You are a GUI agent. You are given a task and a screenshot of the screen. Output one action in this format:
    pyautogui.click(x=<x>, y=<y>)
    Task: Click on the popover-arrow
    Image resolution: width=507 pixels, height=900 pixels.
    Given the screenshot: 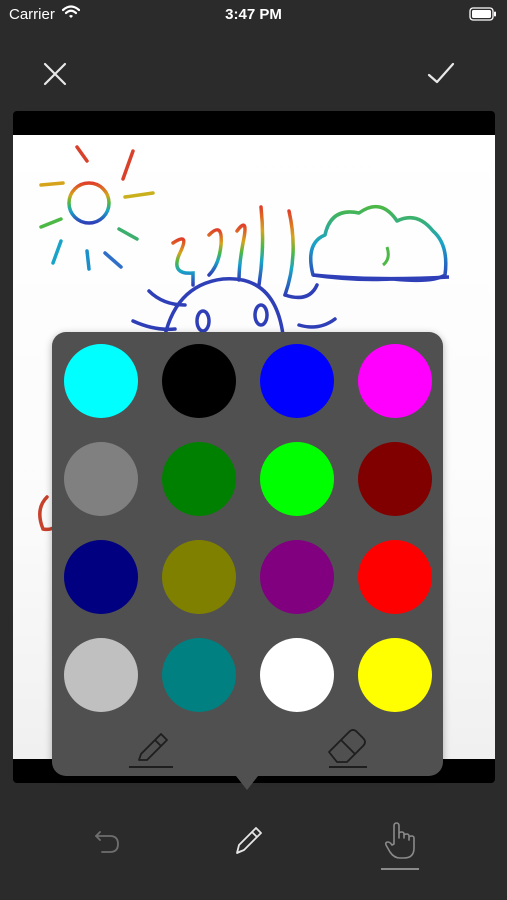 What is the action you would take?
    pyautogui.click(x=247, y=783)
    